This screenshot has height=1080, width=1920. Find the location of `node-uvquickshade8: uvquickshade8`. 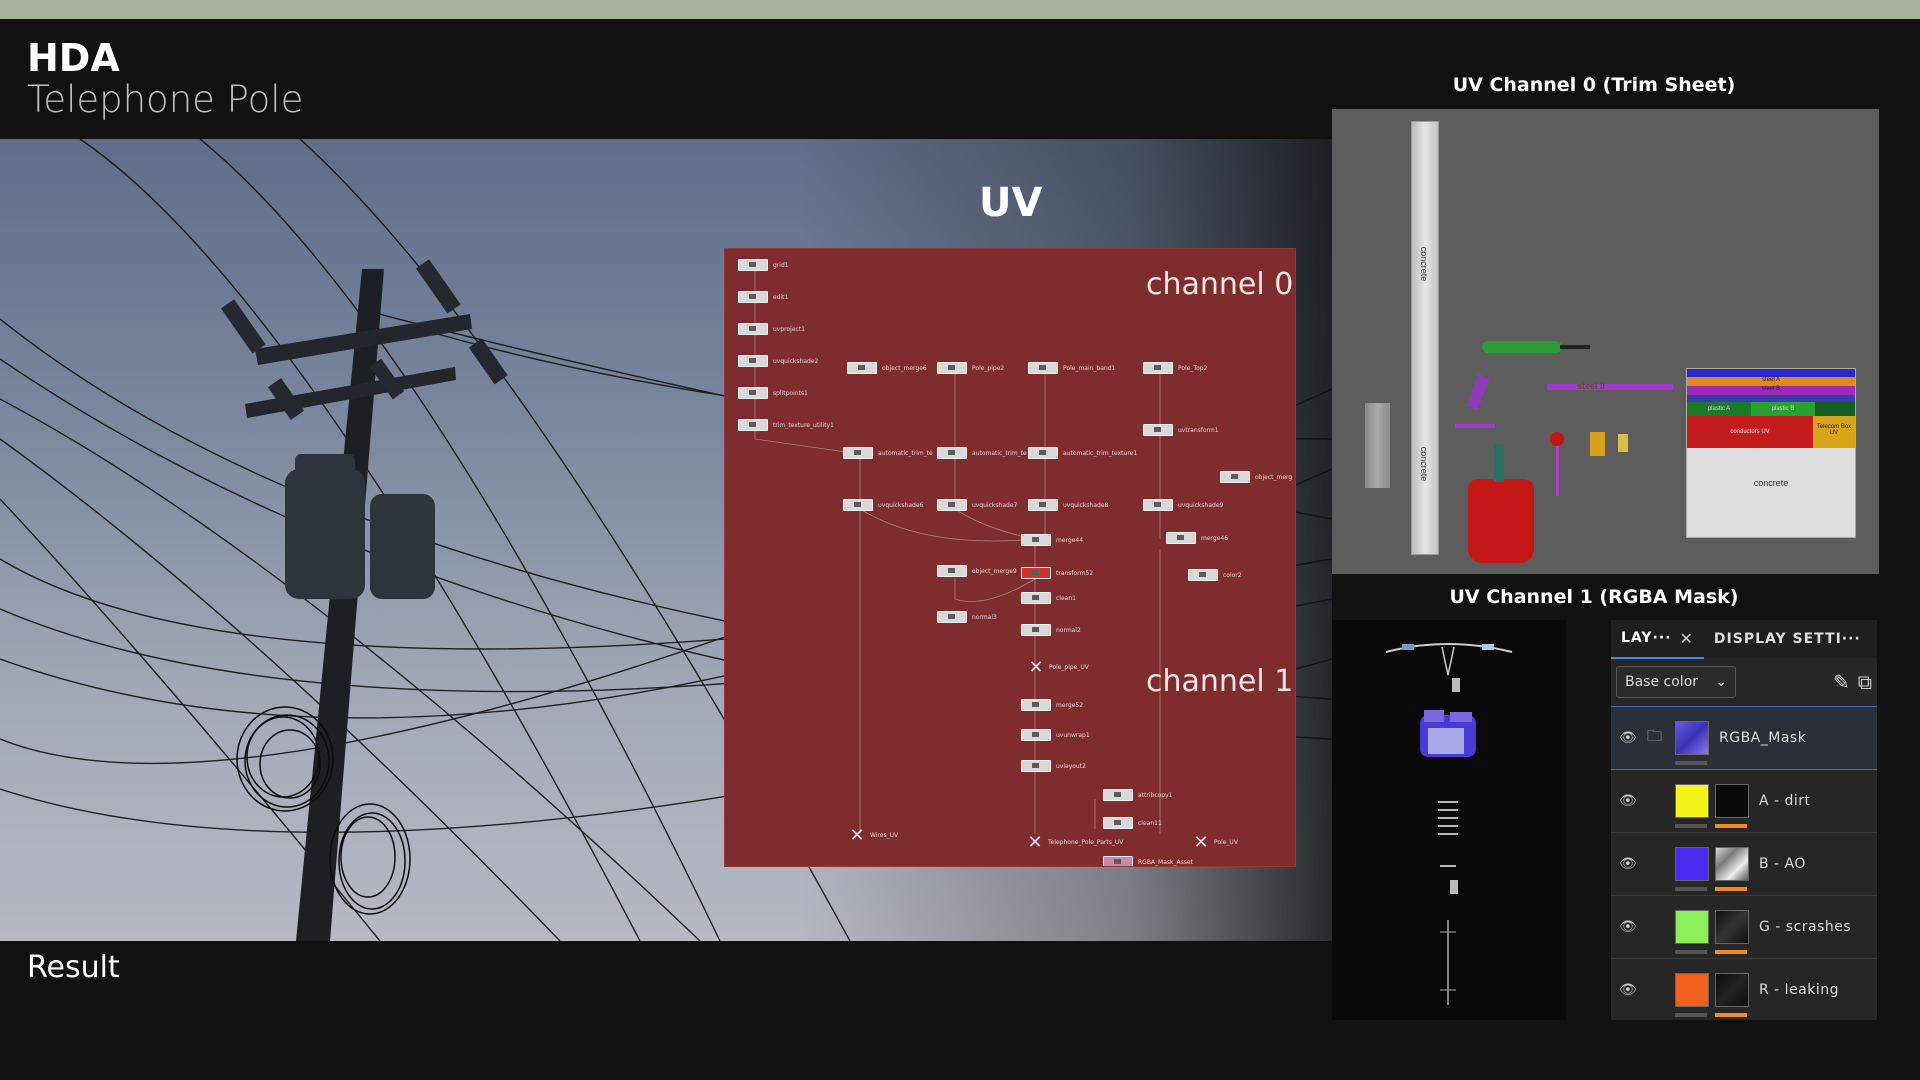

node-uvquickshade8: uvquickshade8 is located at coordinates (1068, 505).